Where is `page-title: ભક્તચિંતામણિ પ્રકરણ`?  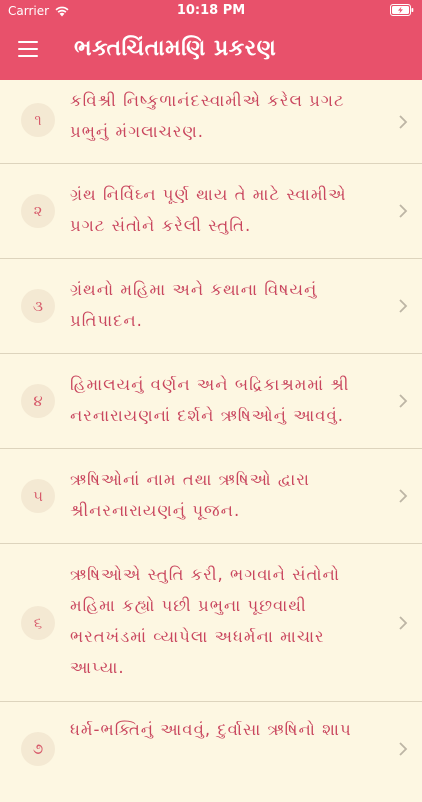 page-title: ભક્તચિંતામણિ પ્રકરણ is located at coordinates (175, 48).